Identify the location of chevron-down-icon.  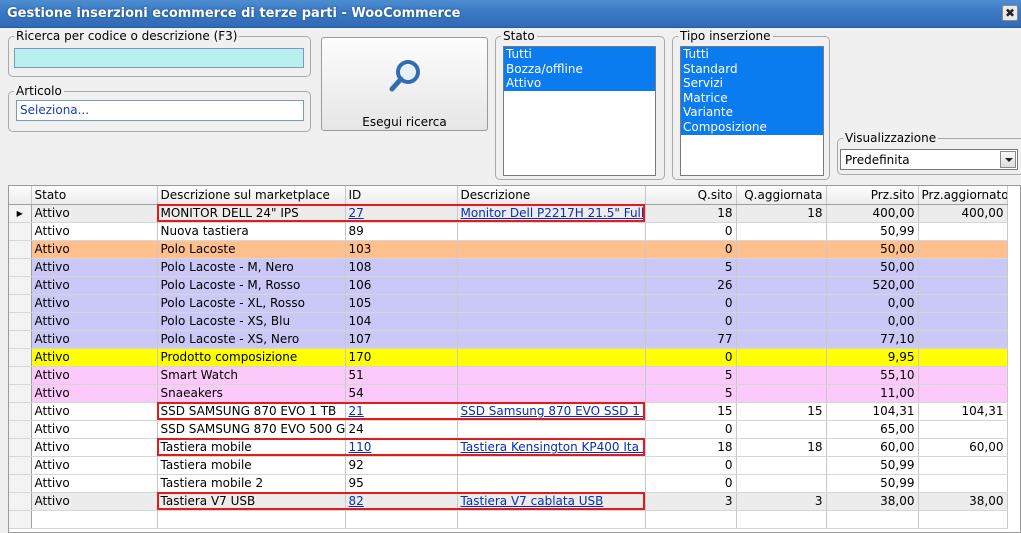
(1008, 159).